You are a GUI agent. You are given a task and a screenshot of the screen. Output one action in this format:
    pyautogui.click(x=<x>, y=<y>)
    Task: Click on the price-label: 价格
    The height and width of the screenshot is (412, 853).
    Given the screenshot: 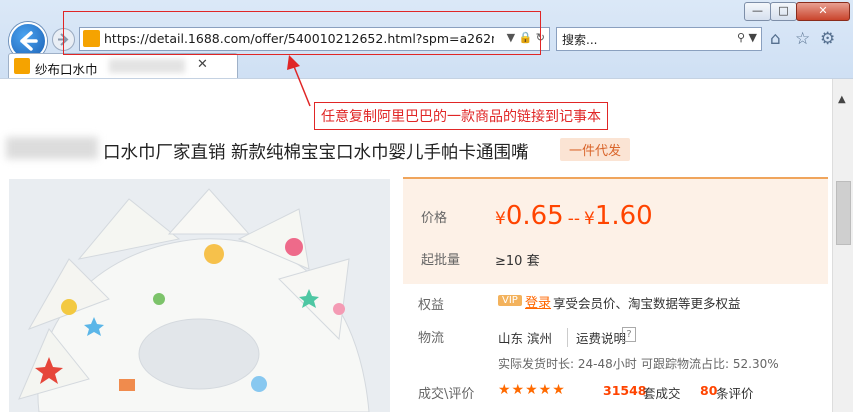 What is the action you would take?
    pyautogui.click(x=434, y=218)
    